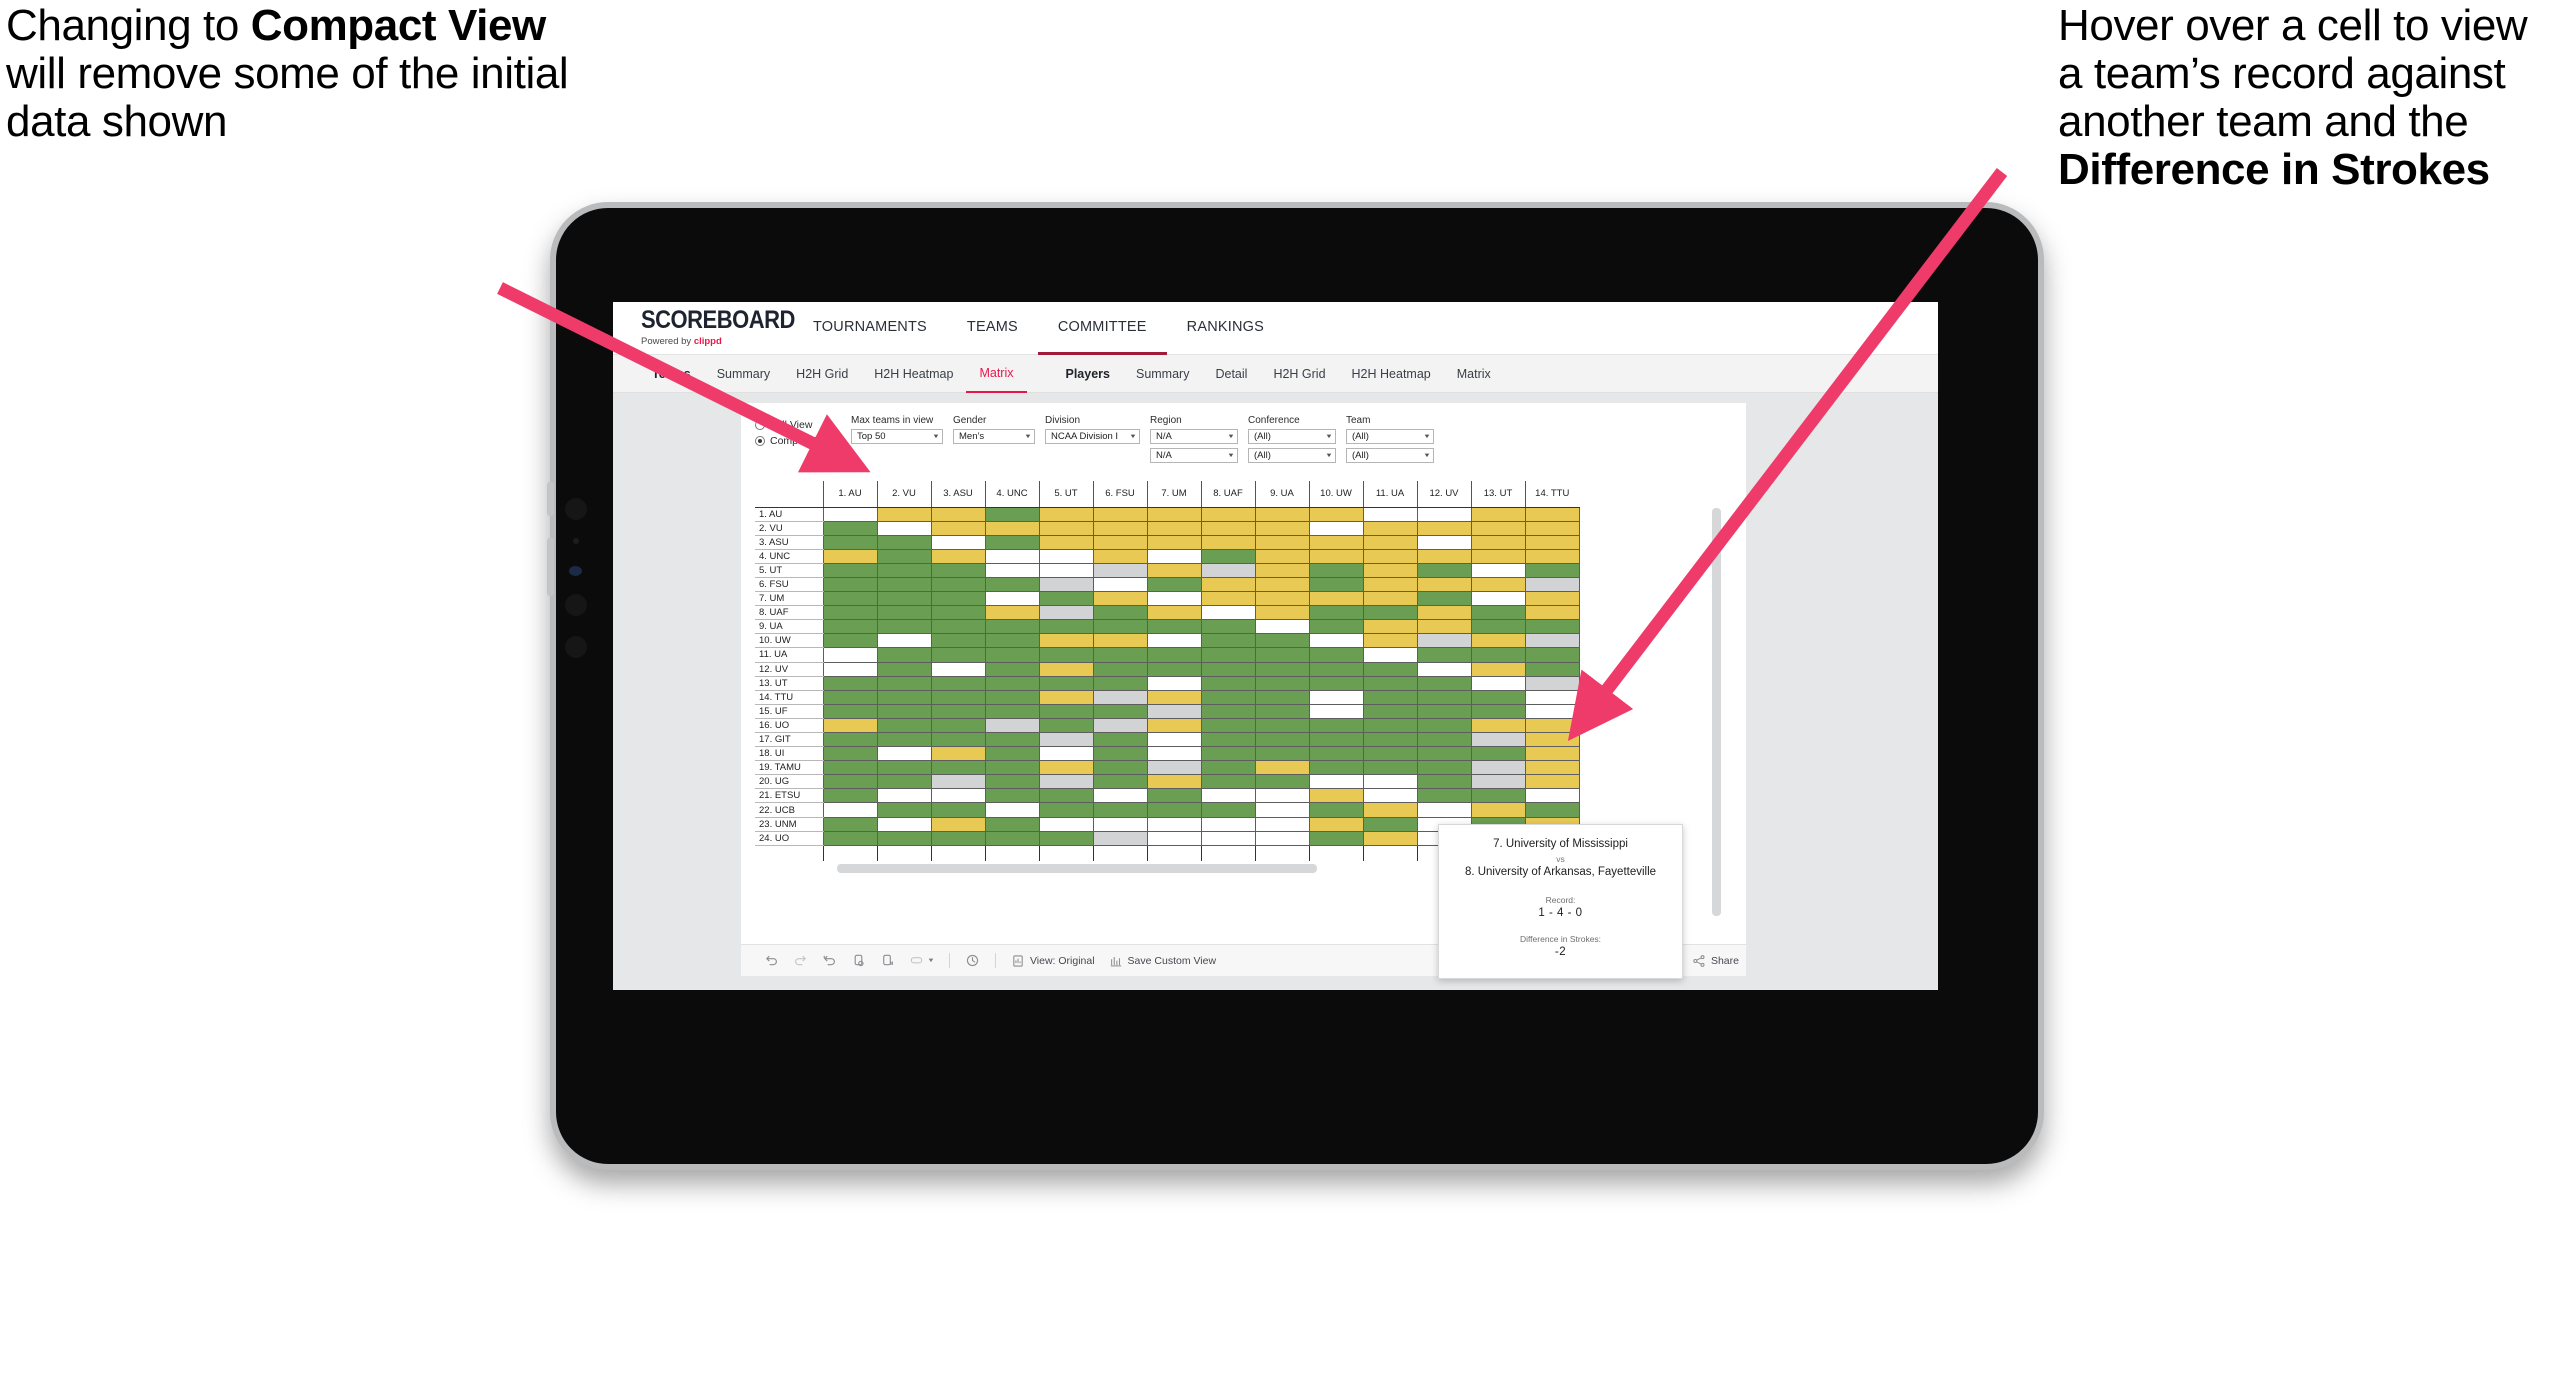  I want to click on nav-item-tournaments: TOURNAMENTS, so click(870, 328).